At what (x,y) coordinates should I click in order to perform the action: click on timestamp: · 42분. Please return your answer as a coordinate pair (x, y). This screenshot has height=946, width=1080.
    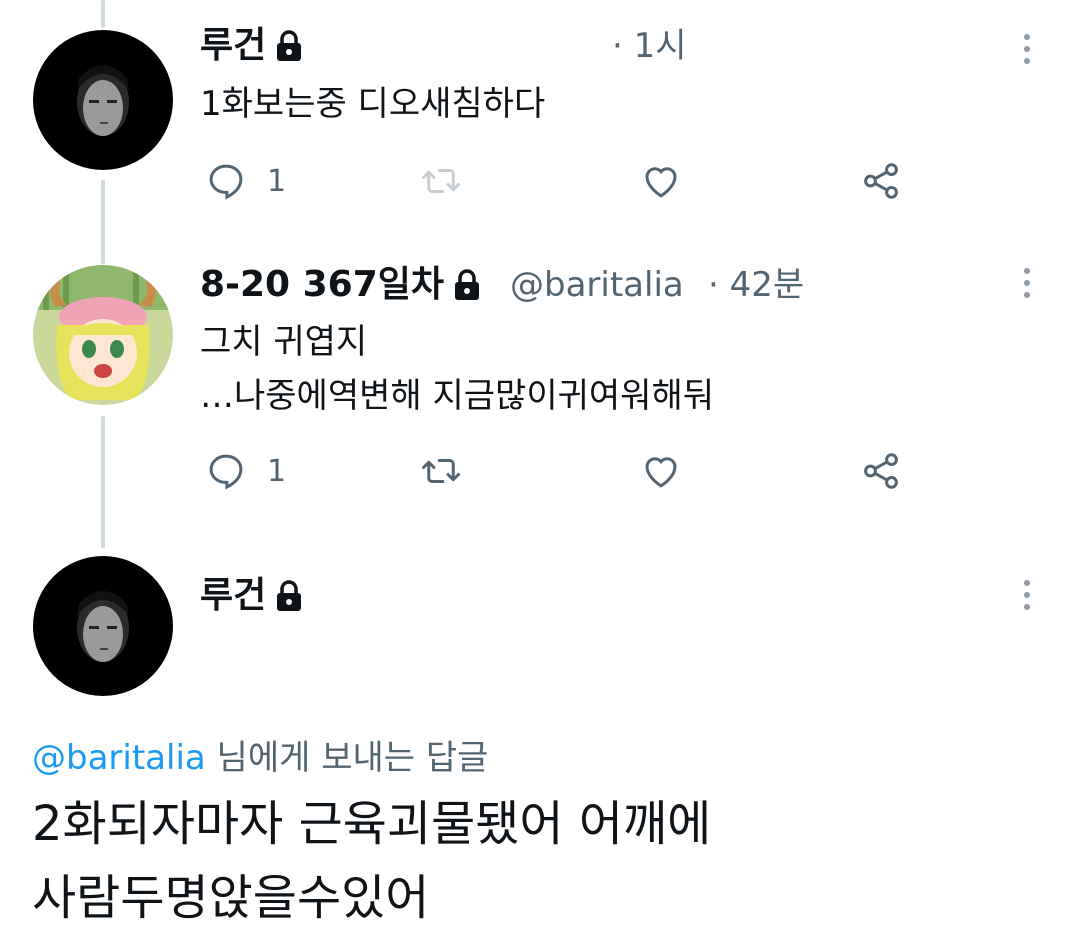
    Looking at the image, I should click on (756, 285).